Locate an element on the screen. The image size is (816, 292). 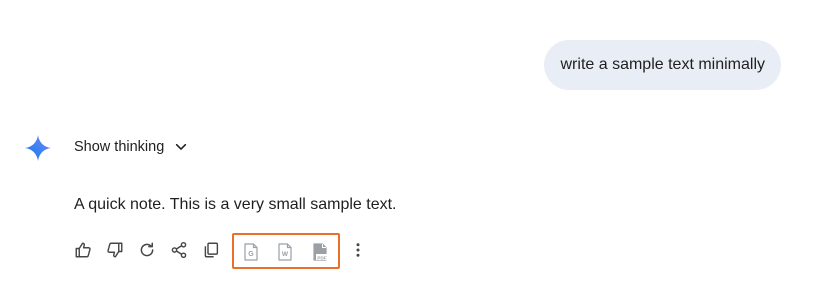
thumbs-down-icon is located at coordinates (115, 250).